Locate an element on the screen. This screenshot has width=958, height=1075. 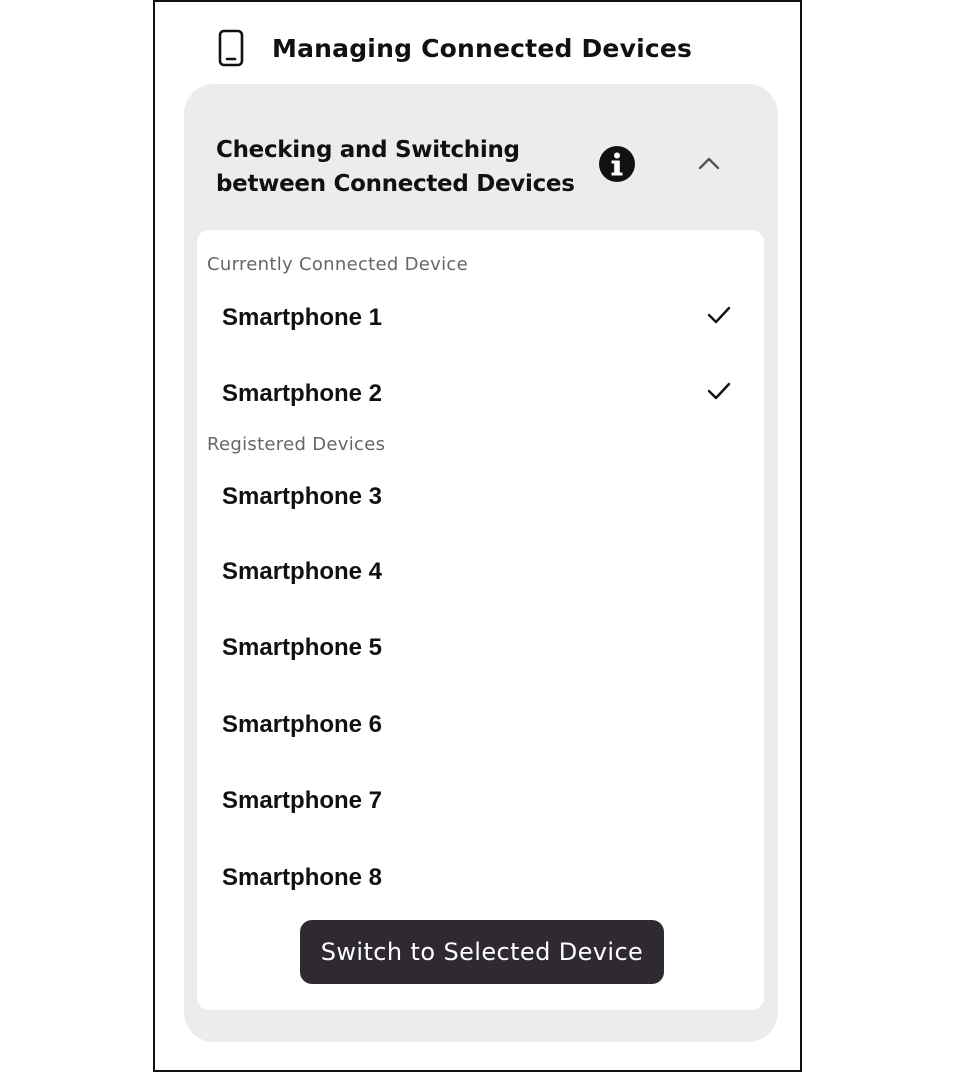
device-name: Smartphone 2 is located at coordinates (302, 393).